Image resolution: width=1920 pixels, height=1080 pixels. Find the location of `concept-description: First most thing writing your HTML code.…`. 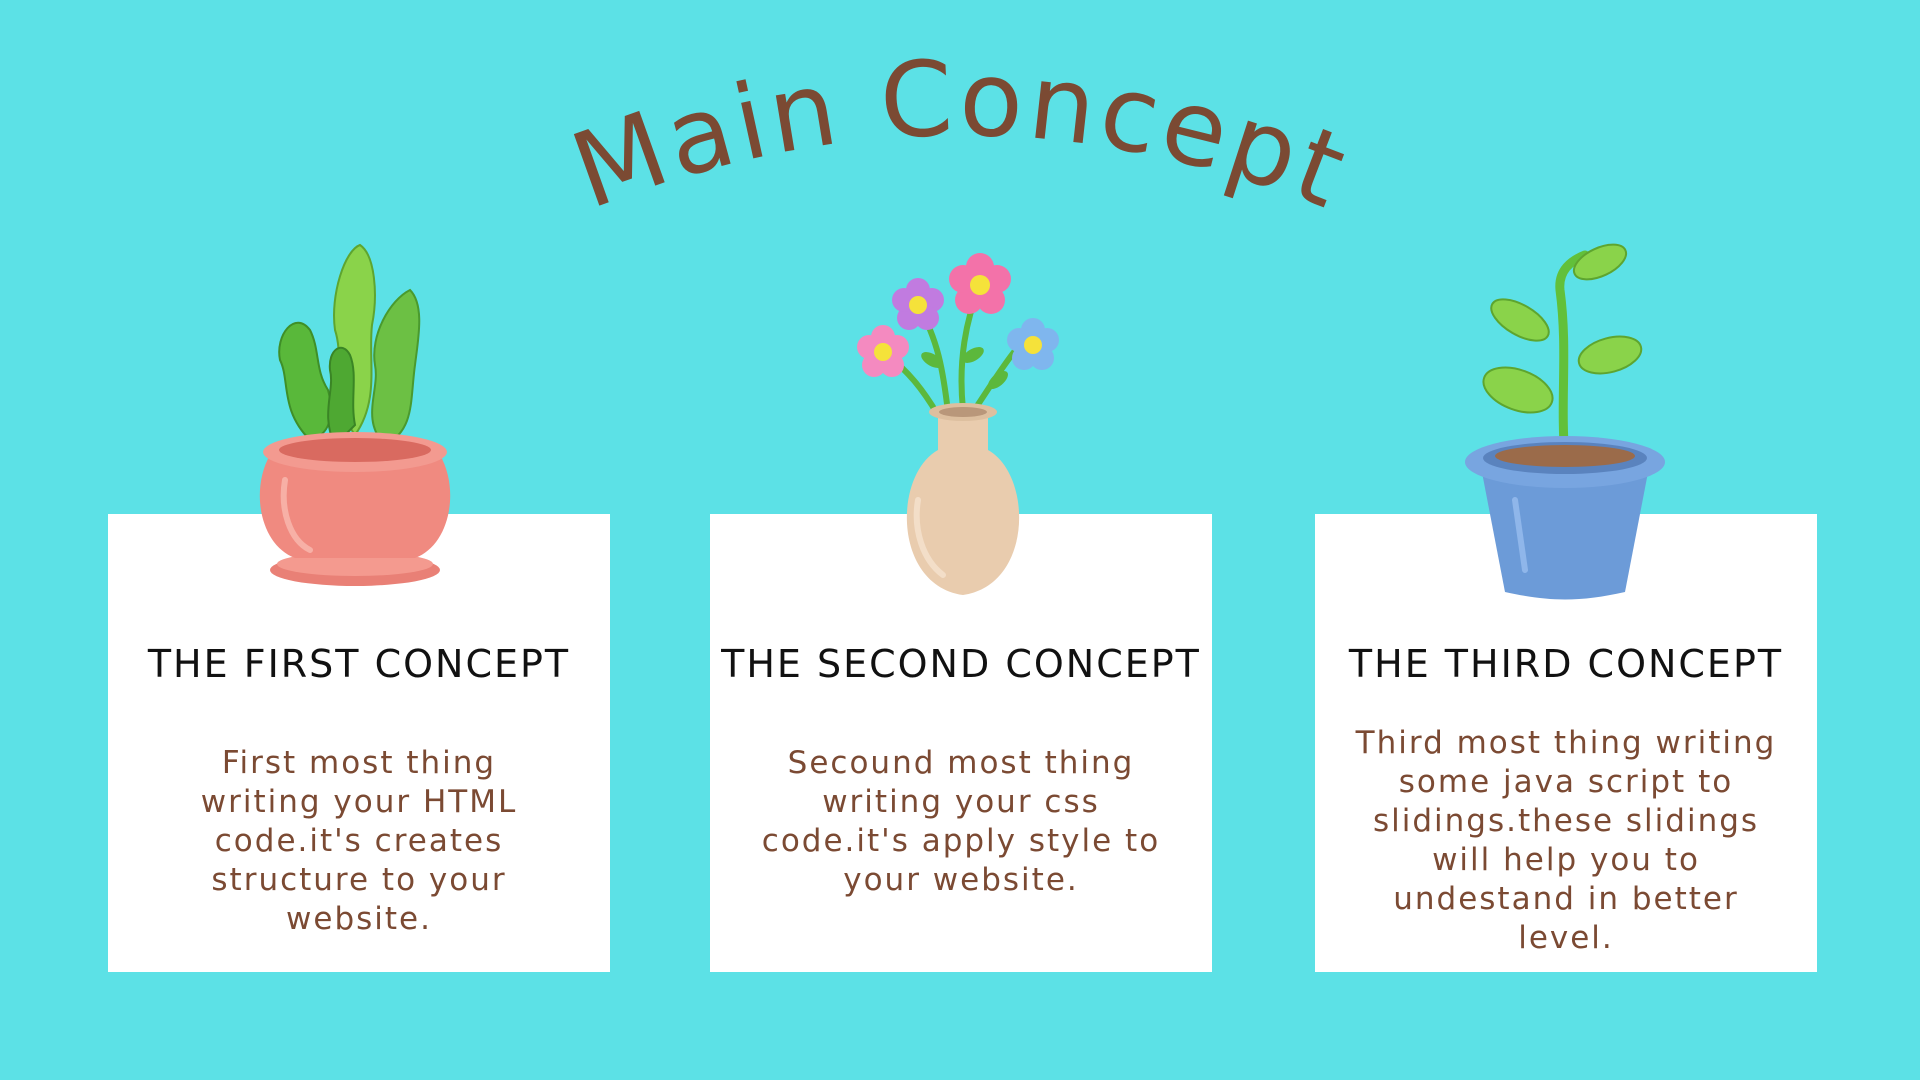

concept-description: First most thing writing your HTML code.… is located at coordinates (359, 841).